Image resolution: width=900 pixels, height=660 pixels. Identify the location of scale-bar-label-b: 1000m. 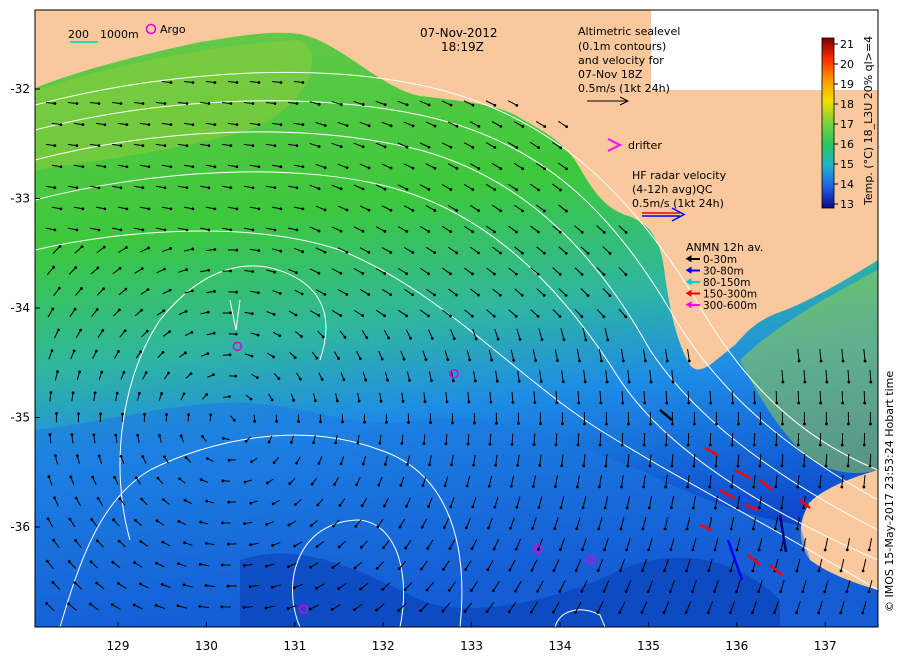
(119, 34).